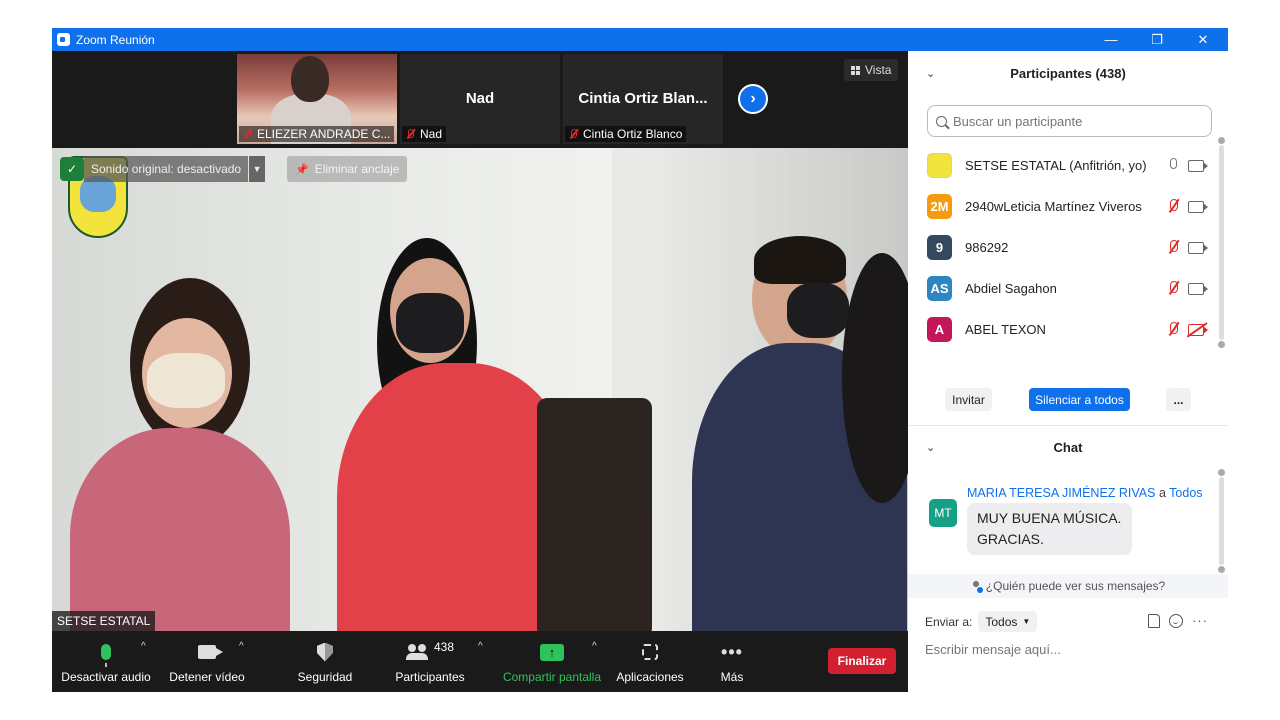  Describe the element at coordinates (1067, 649) in the screenshot. I see `chat-message-input` at that location.